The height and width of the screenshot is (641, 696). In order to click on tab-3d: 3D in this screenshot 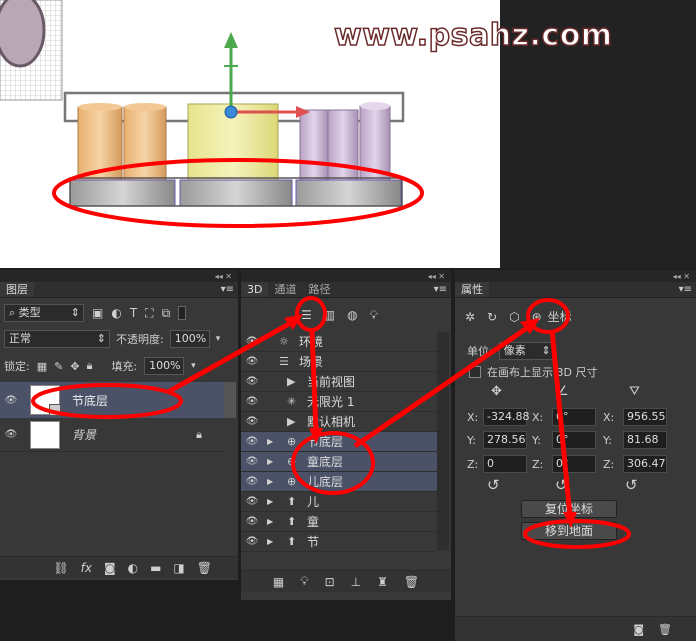, I will do `click(255, 289)`.